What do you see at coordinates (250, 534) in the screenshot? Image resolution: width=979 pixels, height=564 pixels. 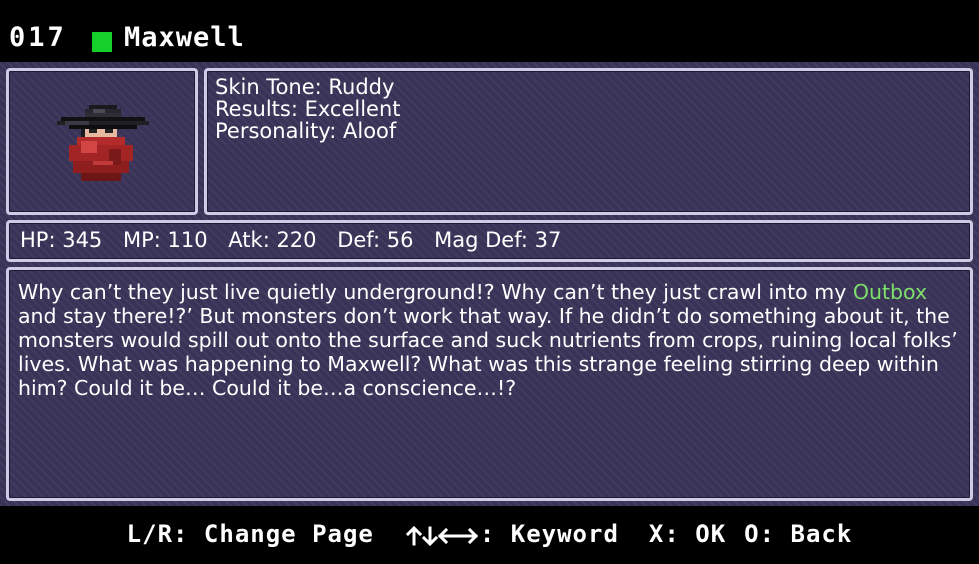 I see `change-page-hint: L/R: Change Page` at bounding box center [250, 534].